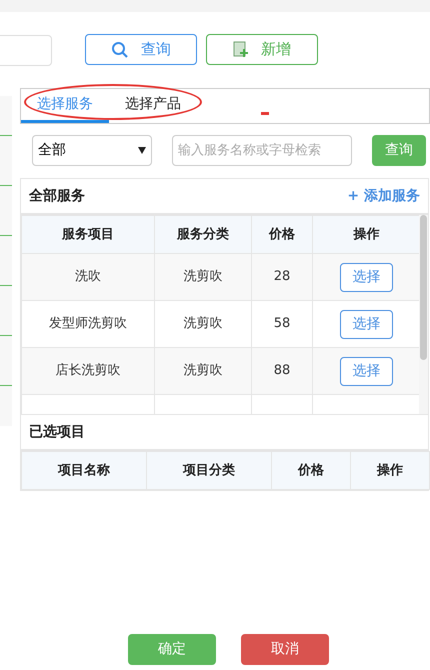 Image resolution: width=430 pixels, height=670 pixels. I want to click on column-header: 操作, so click(390, 471).